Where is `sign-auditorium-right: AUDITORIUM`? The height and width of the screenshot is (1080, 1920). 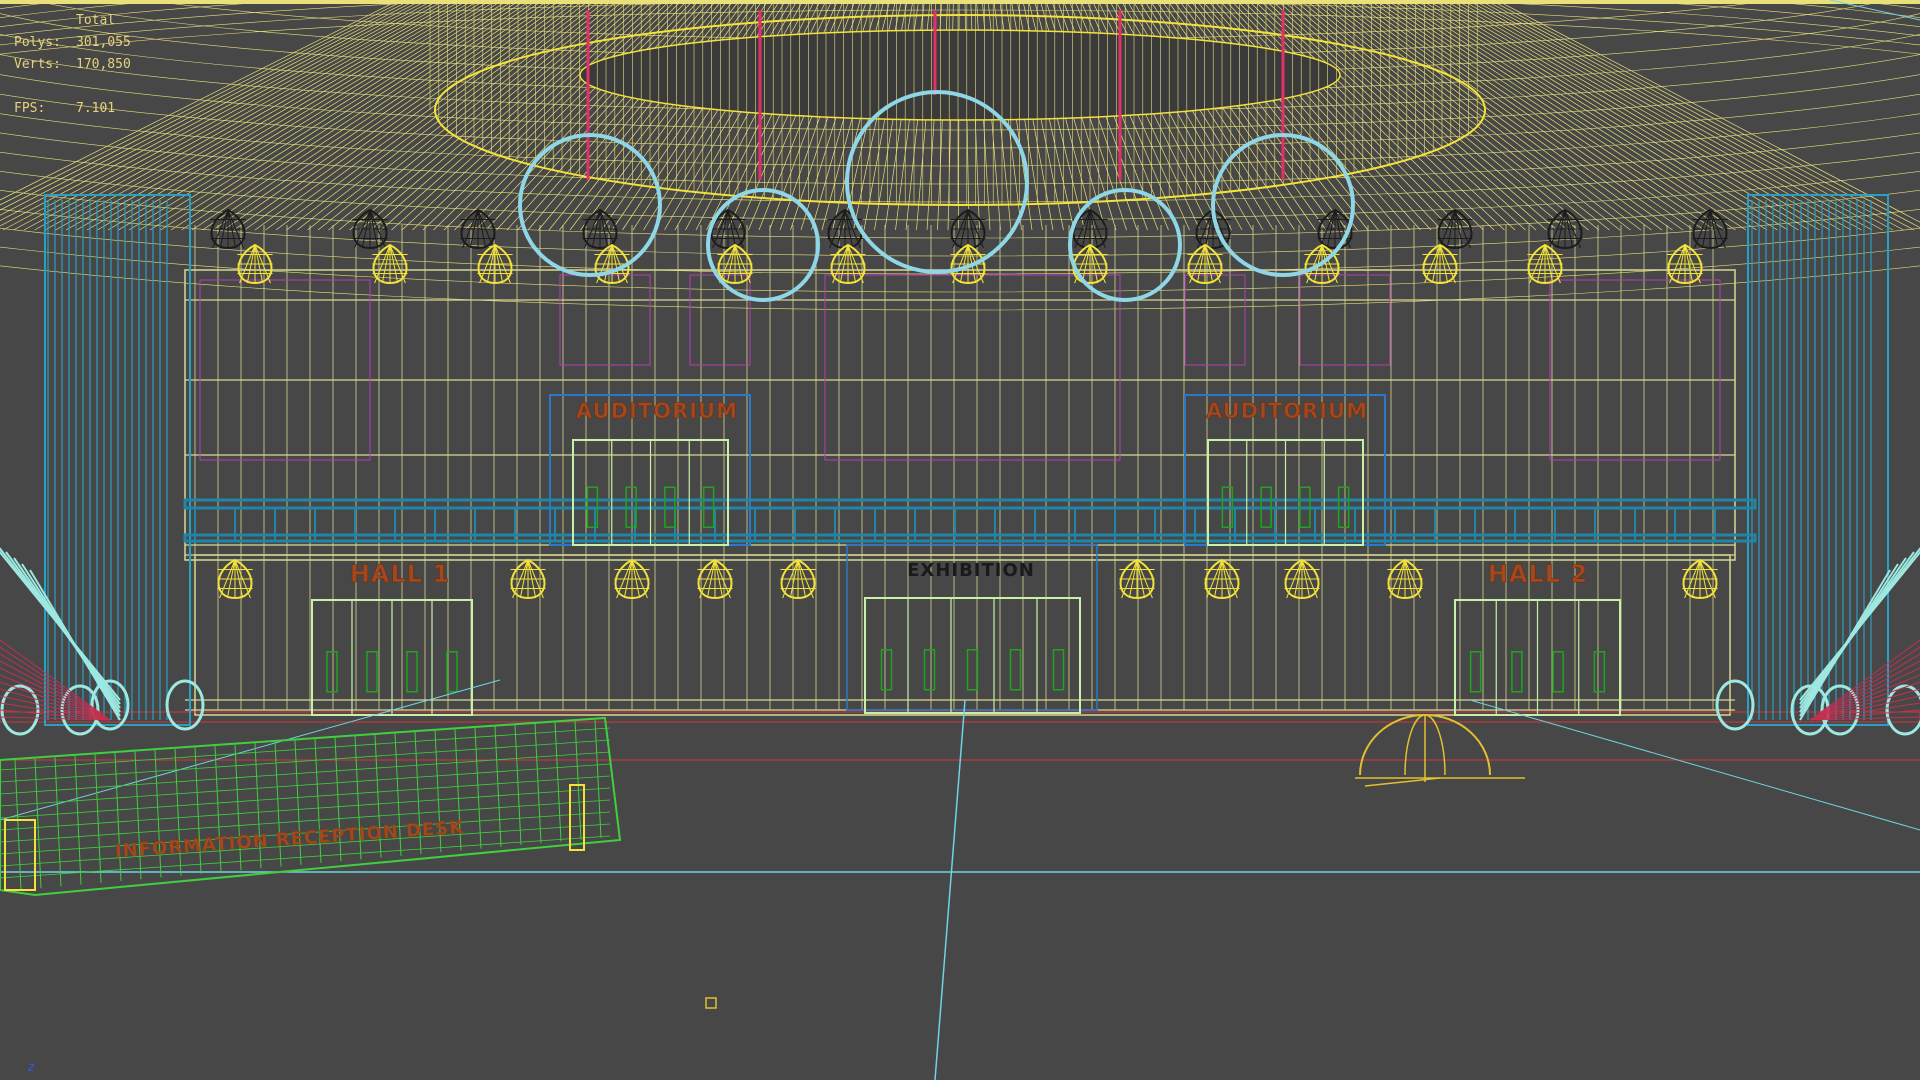 sign-auditorium-right: AUDITORIUM is located at coordinates (1287, 411).